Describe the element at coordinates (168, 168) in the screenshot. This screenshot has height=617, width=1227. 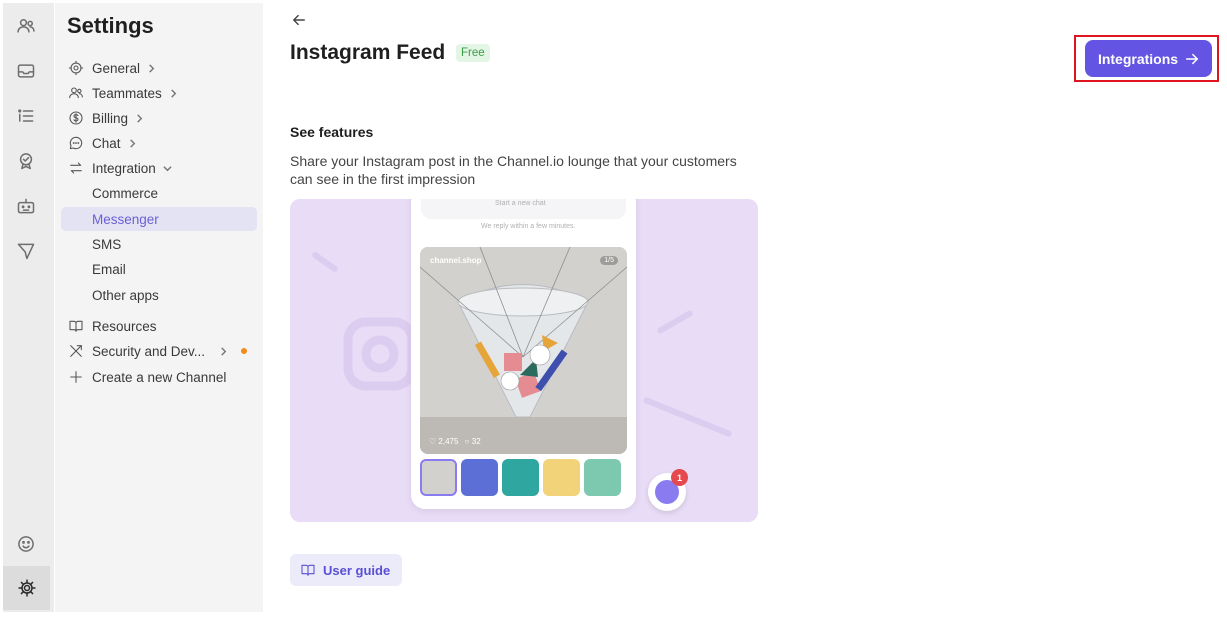
I see `chevron-down-icon` at that location.